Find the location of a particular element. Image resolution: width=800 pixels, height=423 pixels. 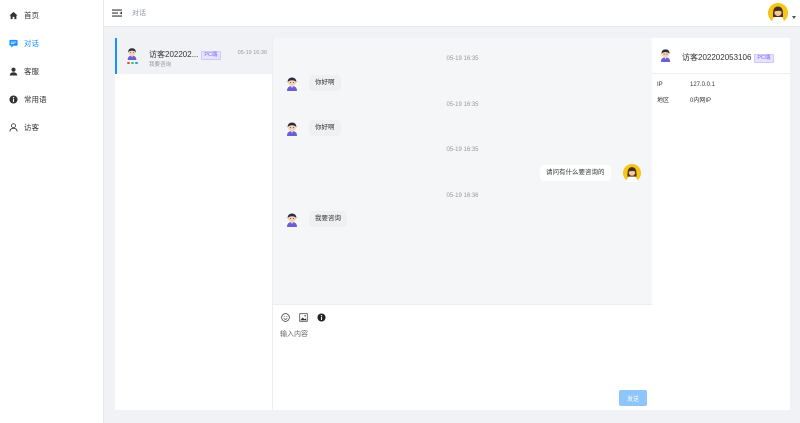

conversation-name: 访客202202... PC端 is located at coordinates (185, 54).